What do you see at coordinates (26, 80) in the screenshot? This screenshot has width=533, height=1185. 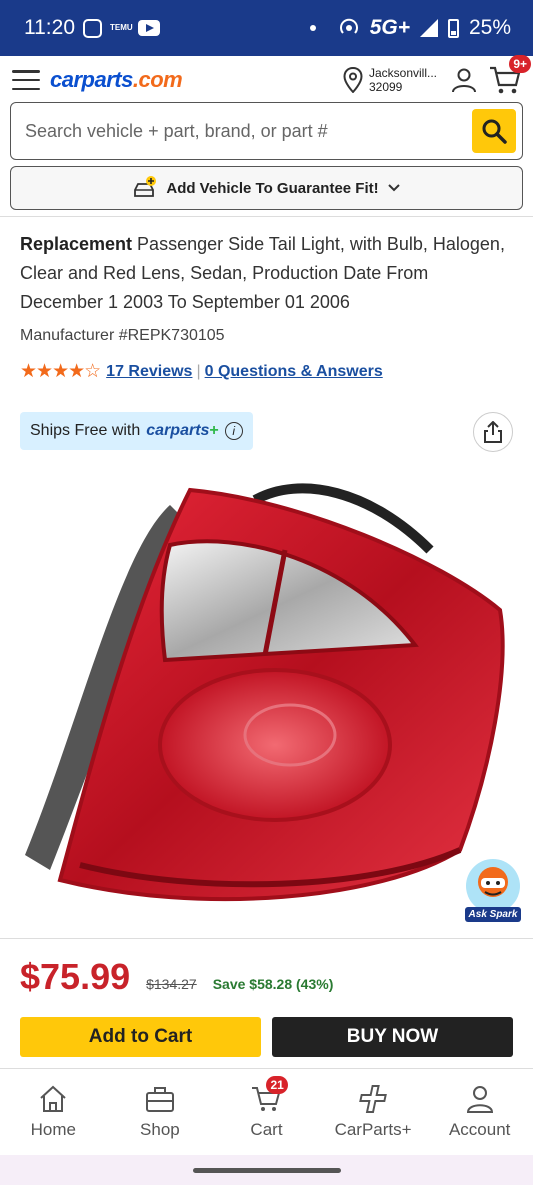 I see `menu-icon` at bounding box center [26, 80].